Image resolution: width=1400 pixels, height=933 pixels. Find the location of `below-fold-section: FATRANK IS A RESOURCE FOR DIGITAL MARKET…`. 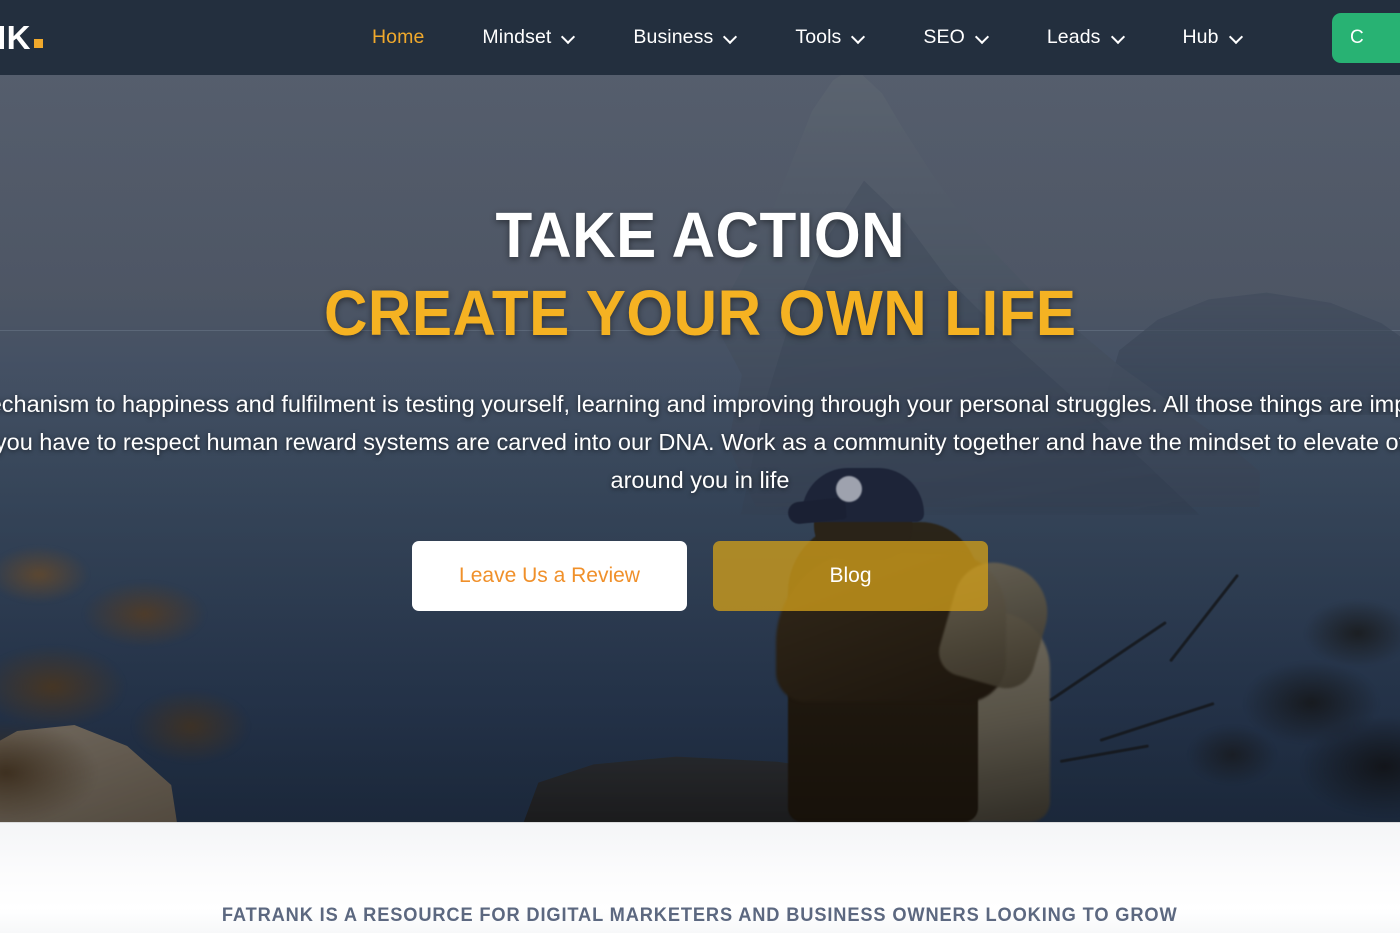

below-fold-section: FATRANK IS A RESOURCE FOR DIGITAL MARKET… is located at coordinates (700, 877).